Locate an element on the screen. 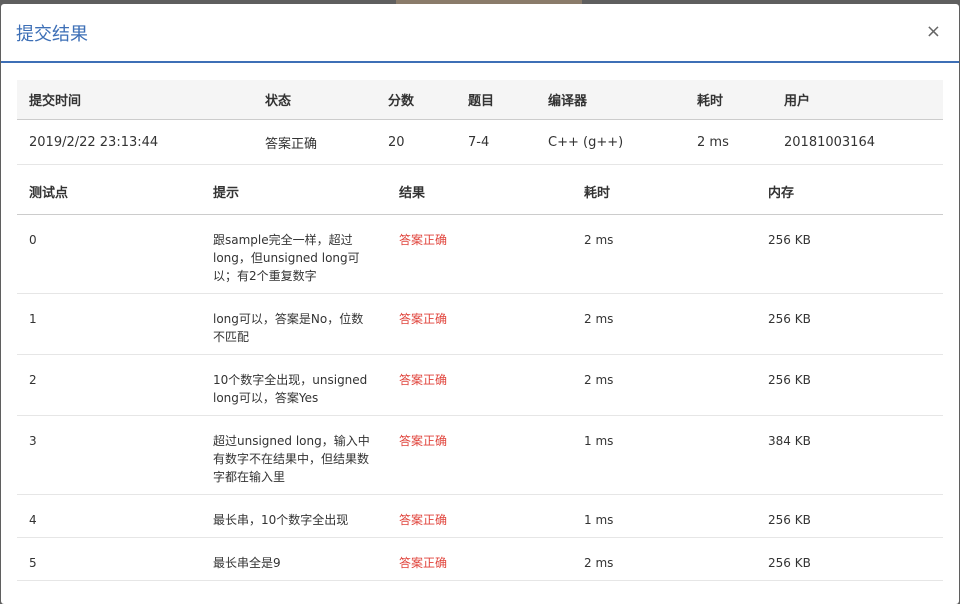  test-hint: 超过unsigned long，输入中有数字不在结果中，但结果数字都在输入里 is located at coordinates (306, 455).